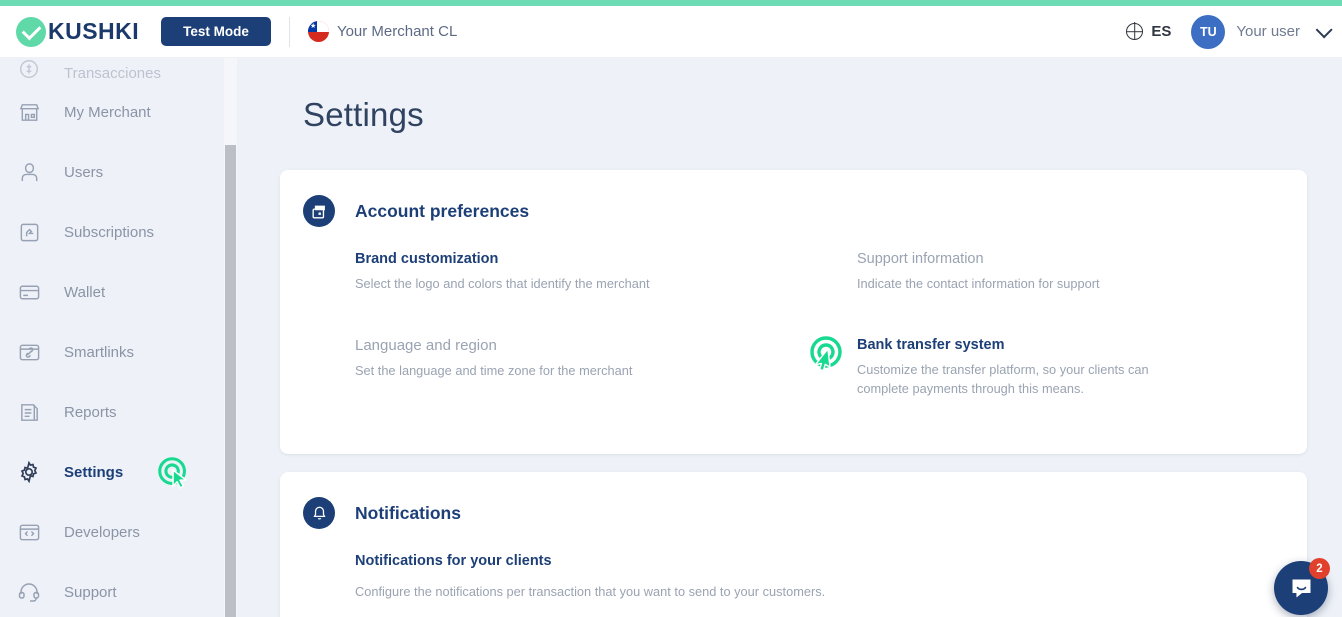 This screenshot has height=617, width=1342. Describe the element at coordinates (1324, 29) in the screenshot. I see `chevron-down-icon` at that location.